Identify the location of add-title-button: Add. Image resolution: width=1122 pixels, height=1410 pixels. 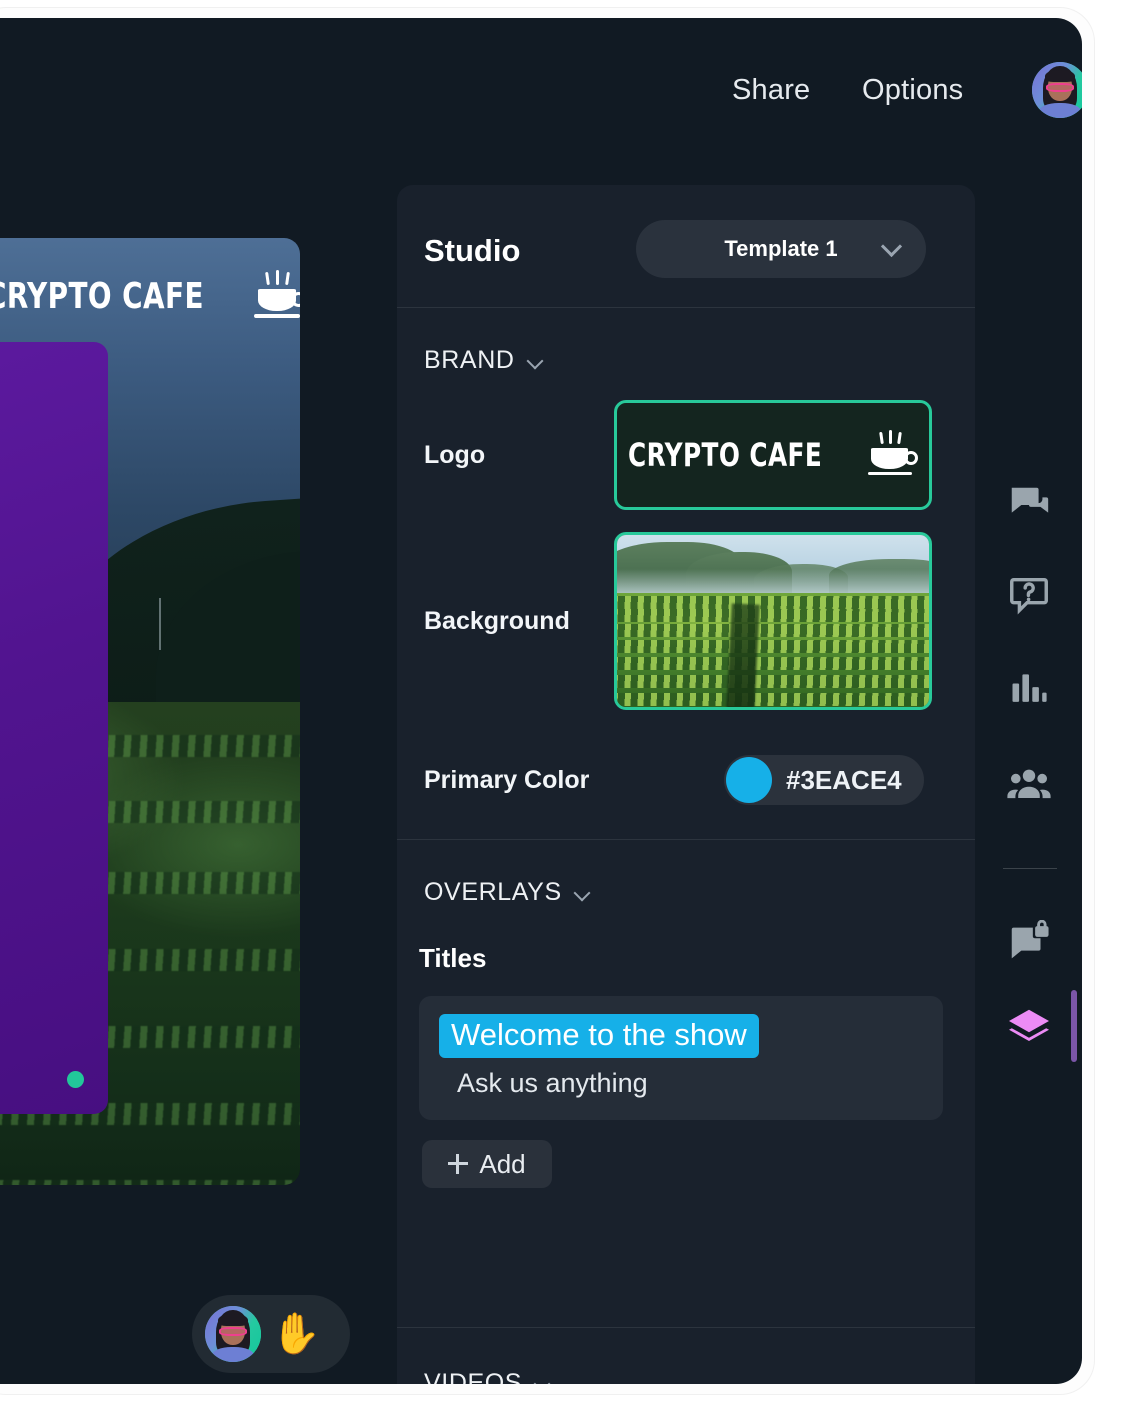
(487, 1164).